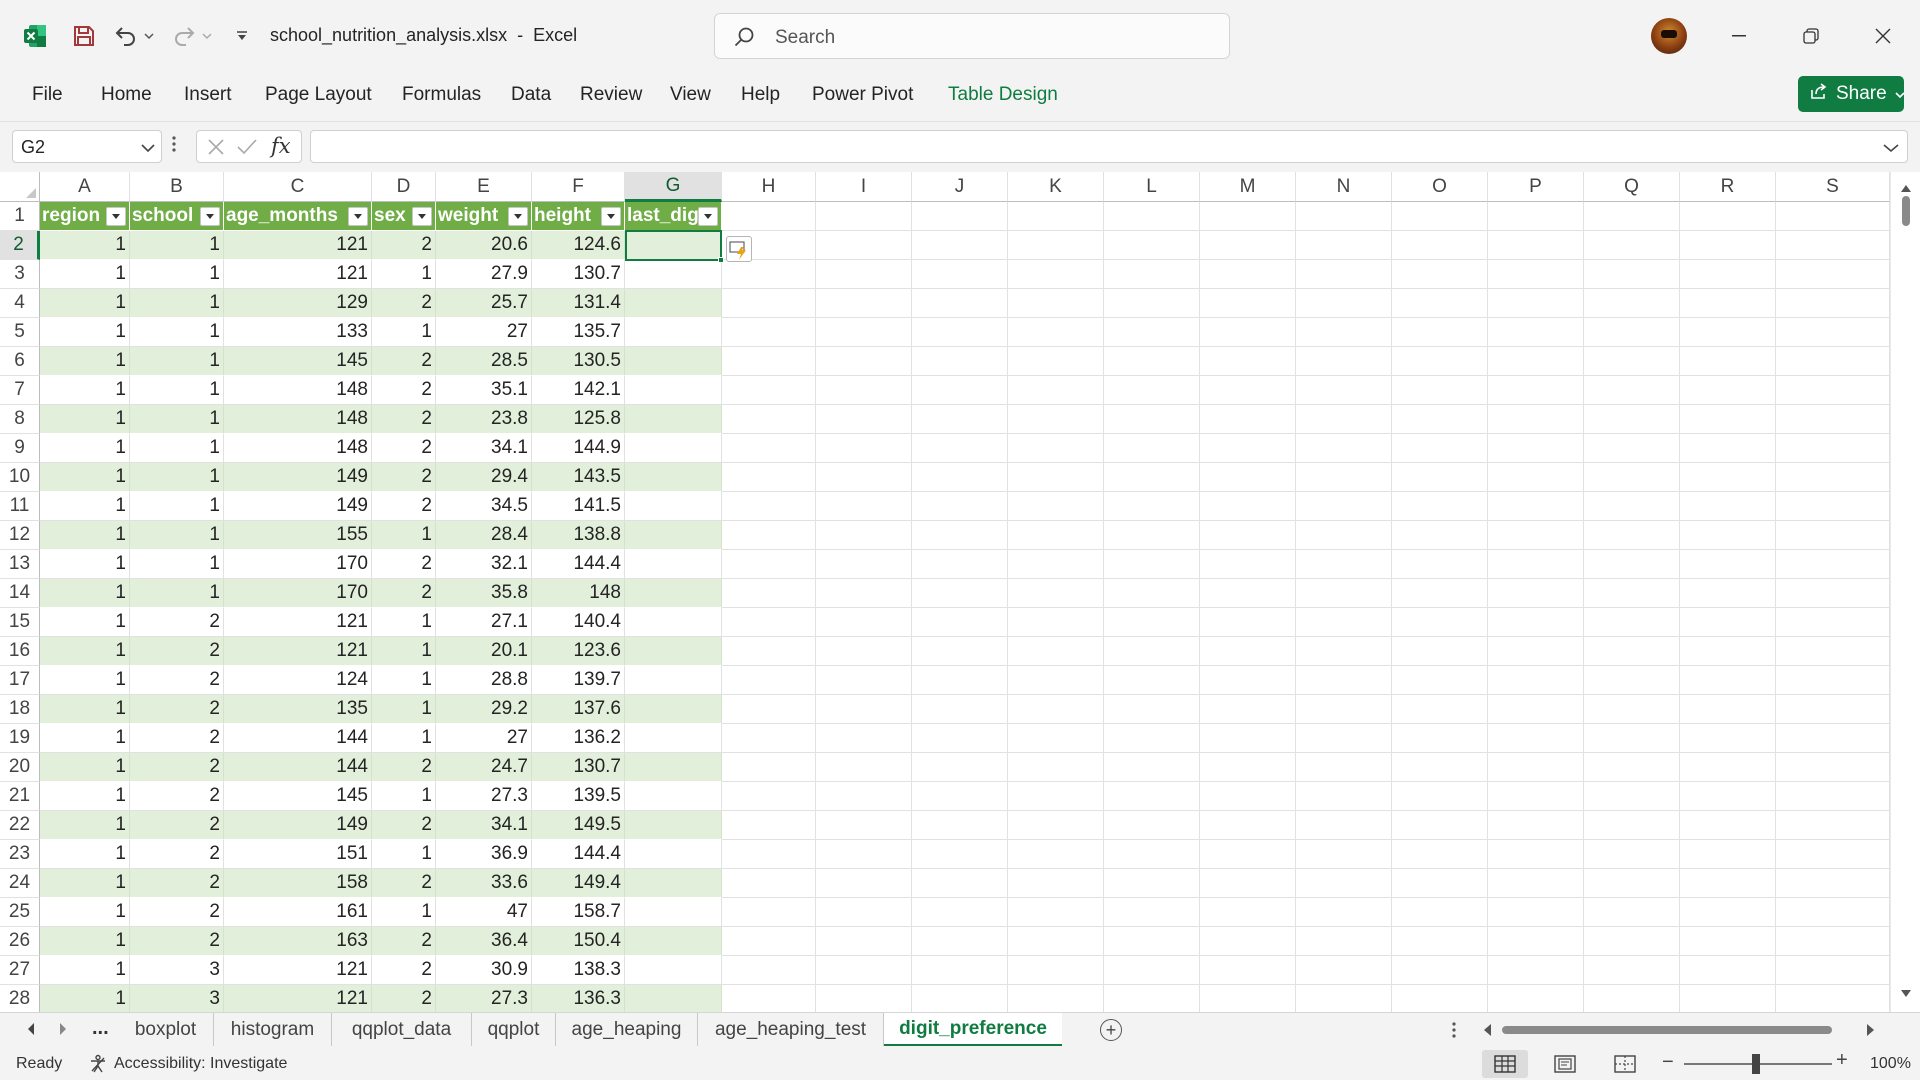 This screenshot has height=1080, width=1920. What do you see at coordinates (1632, 187) in the screenshot?
I see `column-header-q: Q` at bounding box center [1632, 187].